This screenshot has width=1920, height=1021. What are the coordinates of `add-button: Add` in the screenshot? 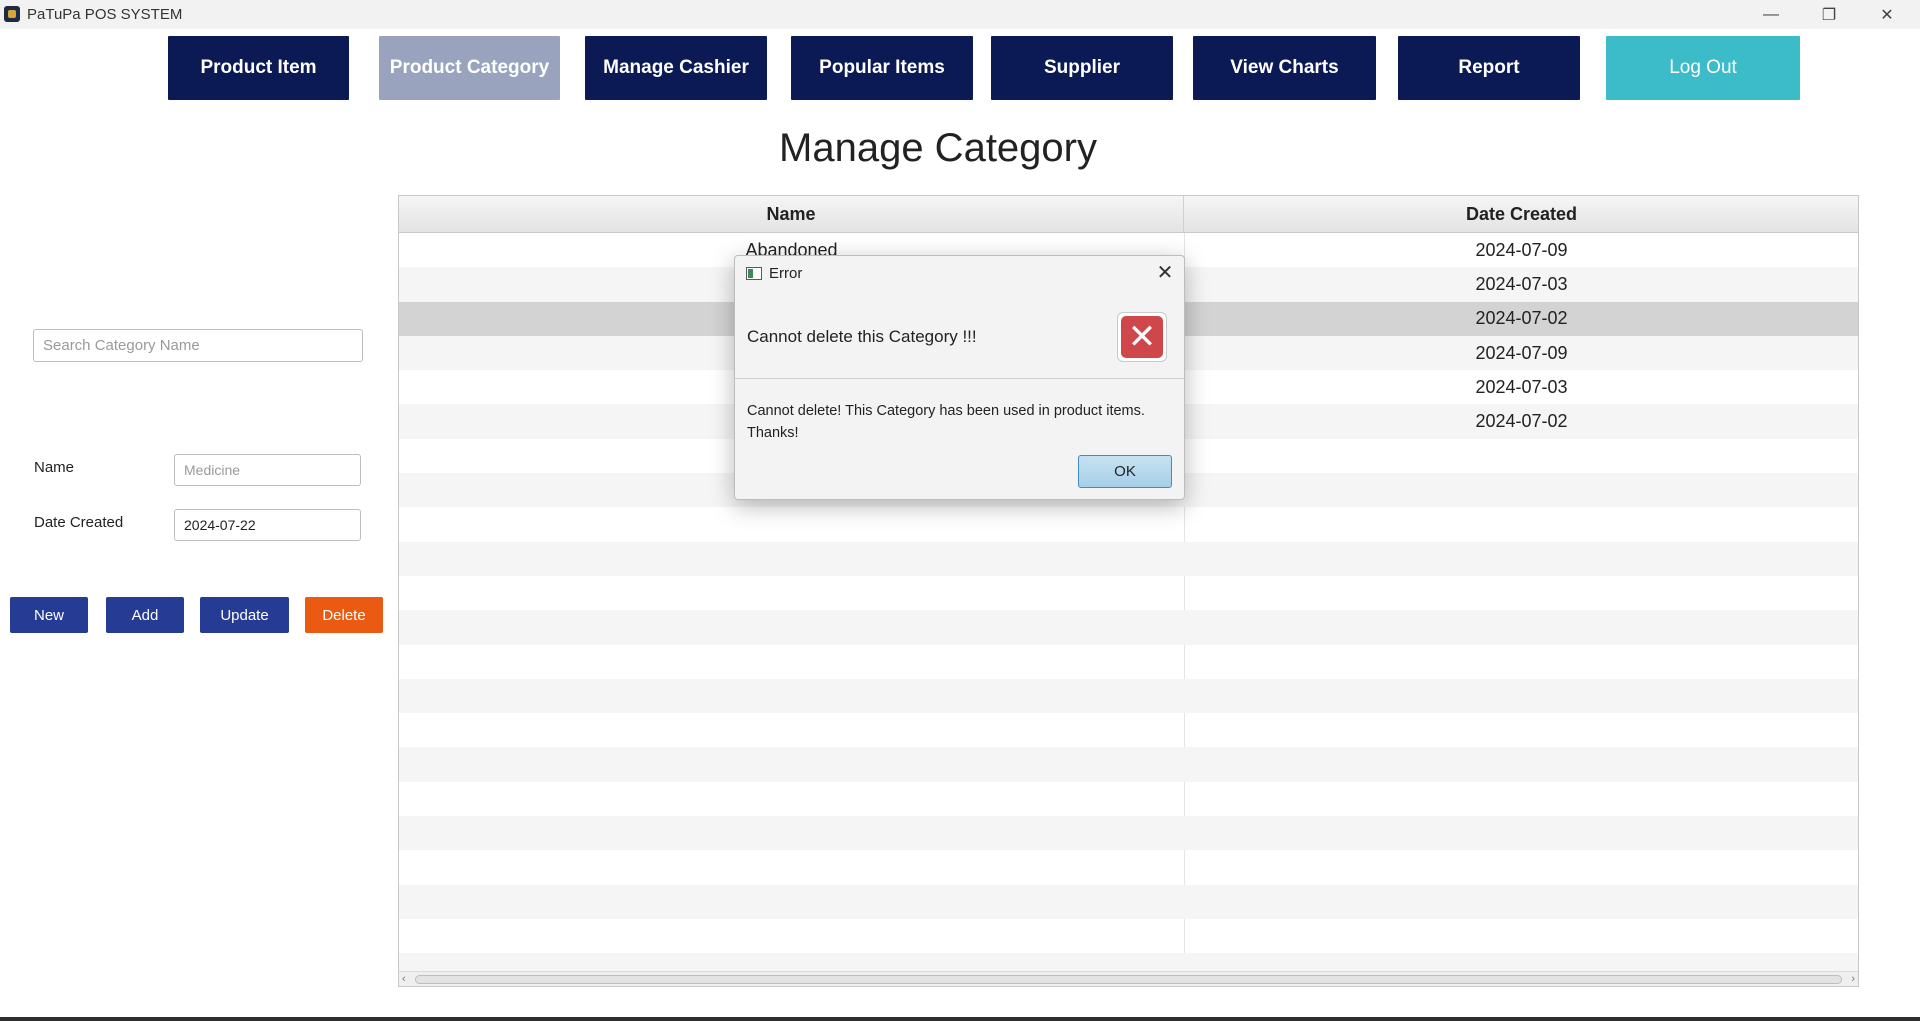 It's located at (145, 615).